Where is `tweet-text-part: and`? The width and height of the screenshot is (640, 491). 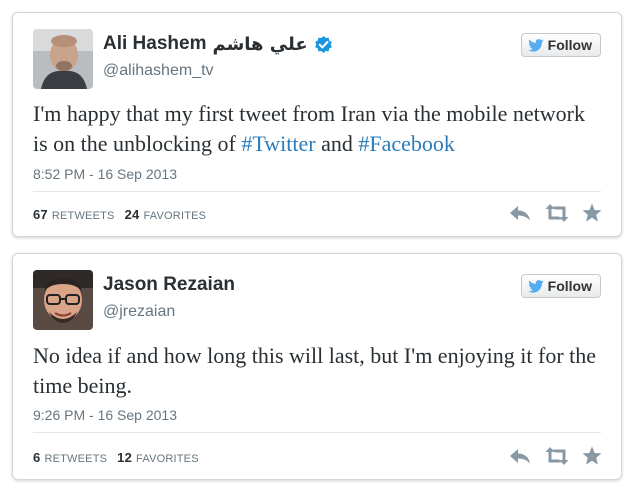
tweet-text-part: and is located at coordinates (337, 143).